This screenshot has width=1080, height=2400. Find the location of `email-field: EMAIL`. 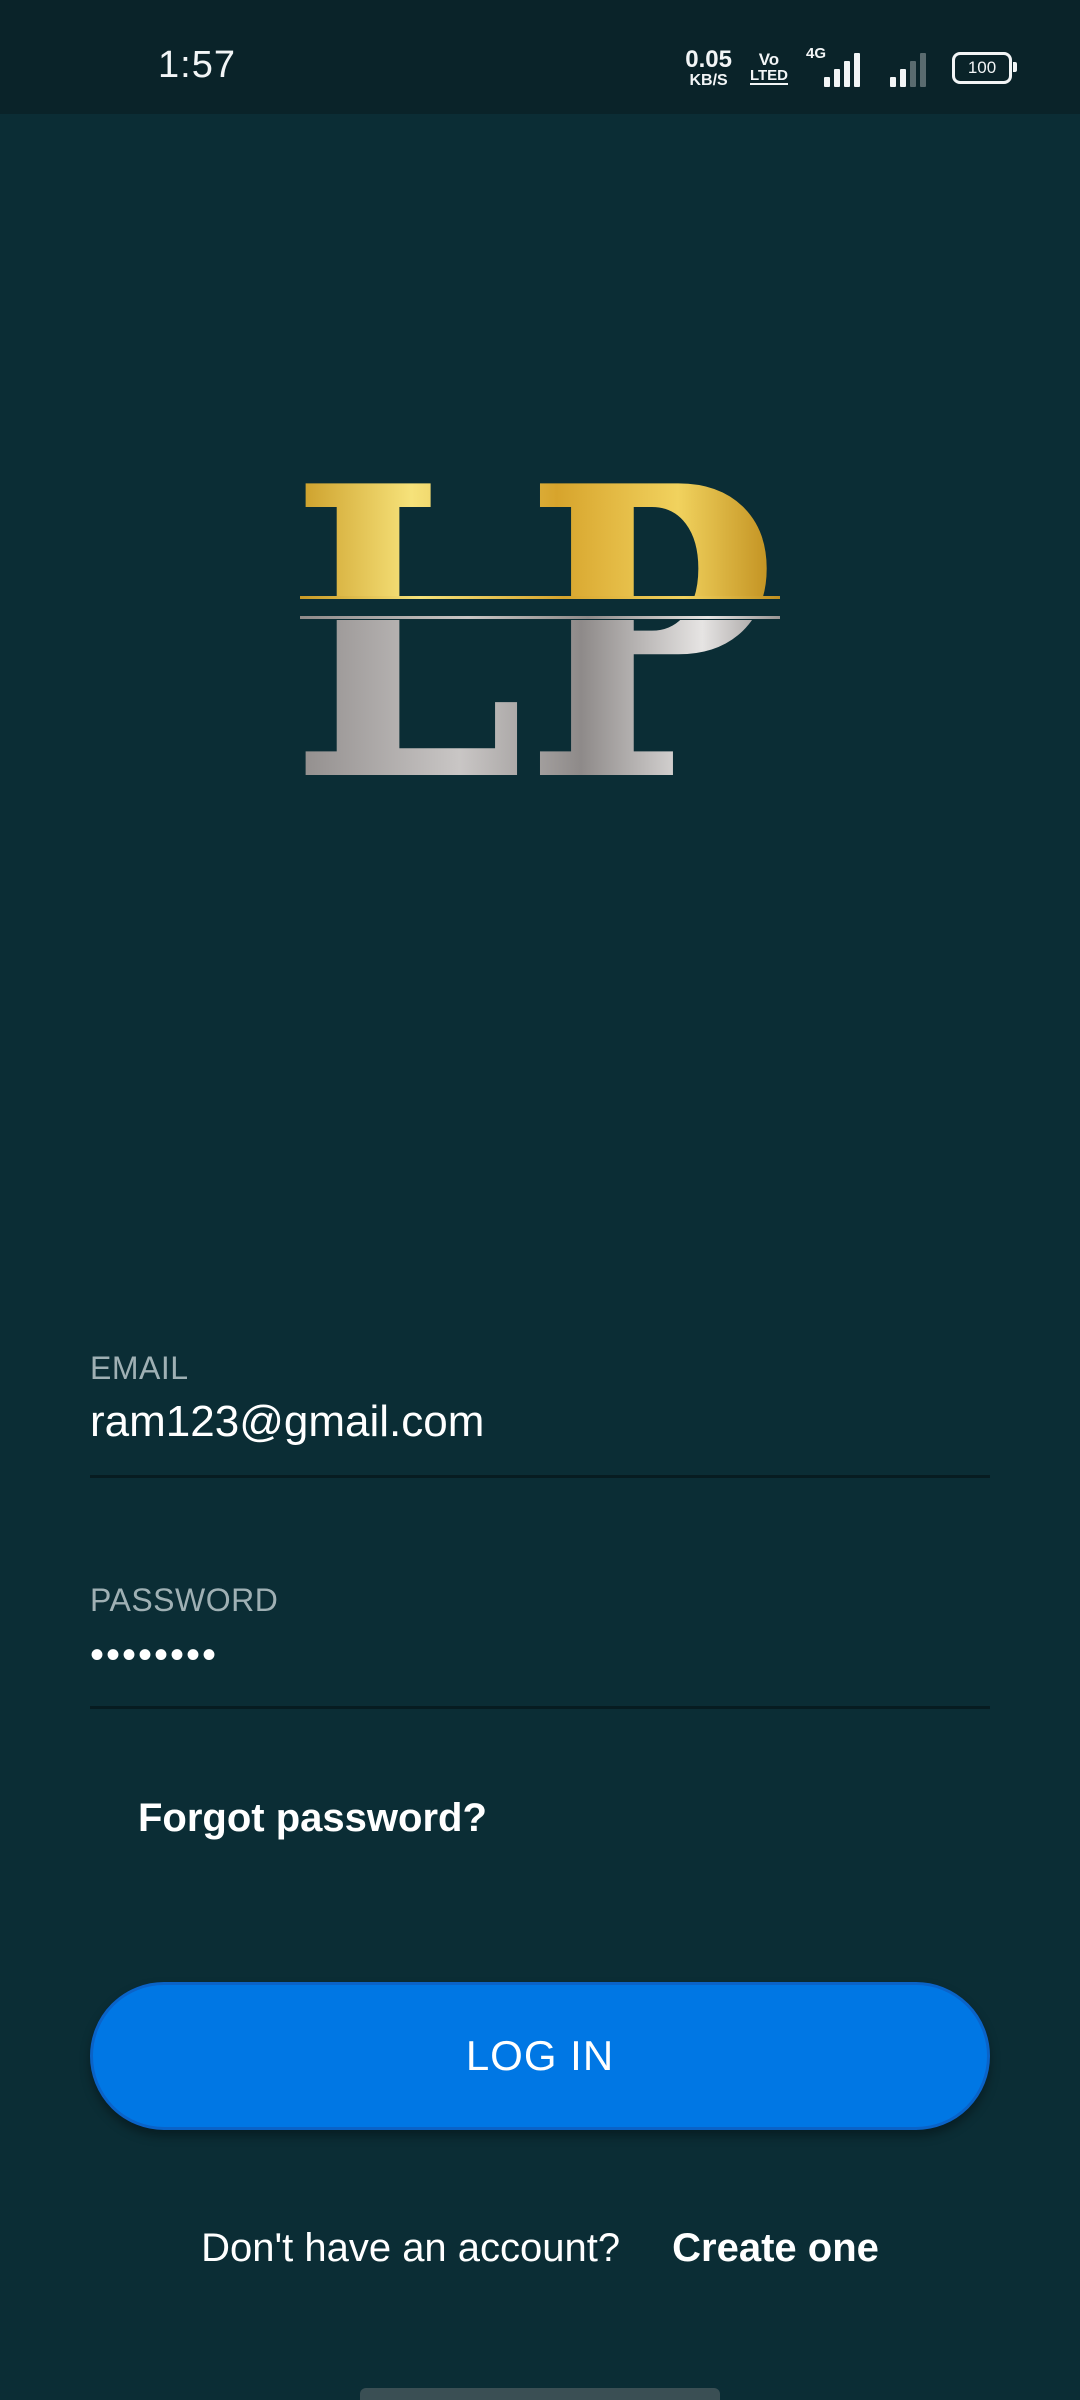

email-field: EMAIL is located at coordinates (540, 1414).